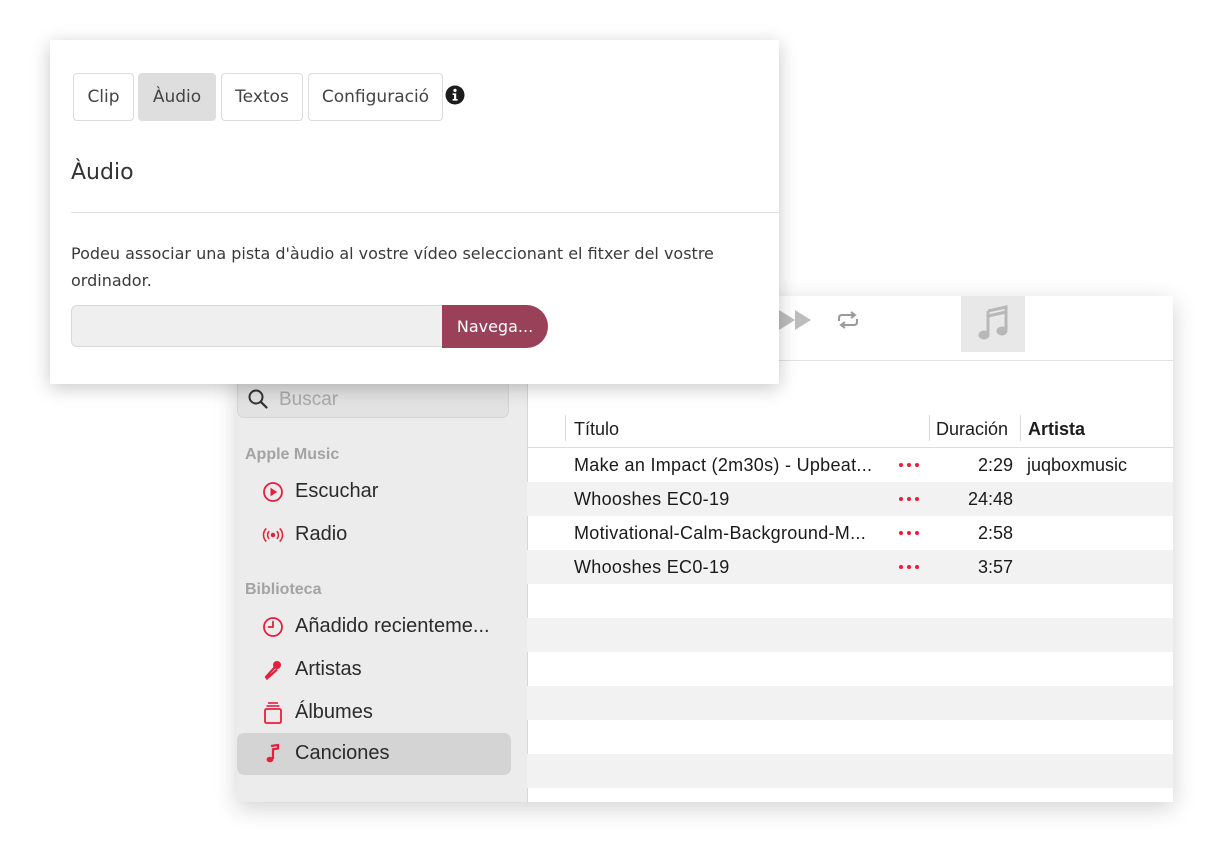 The image size is (1217, 862). I want to click on song-duration: 24:48, so click(990, 499).